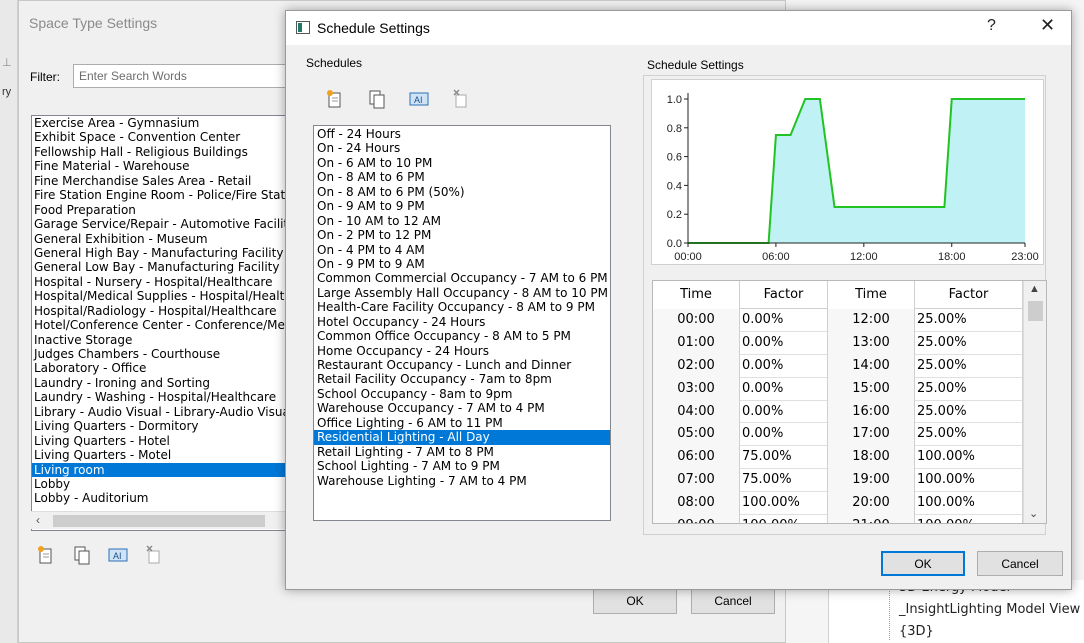 The width and height of the screenshot is (1084, 643). Describe the element at coordinates (462, 134) in the screenshot. I see `schedule-list-item: Off - 24 Hours` at that location.